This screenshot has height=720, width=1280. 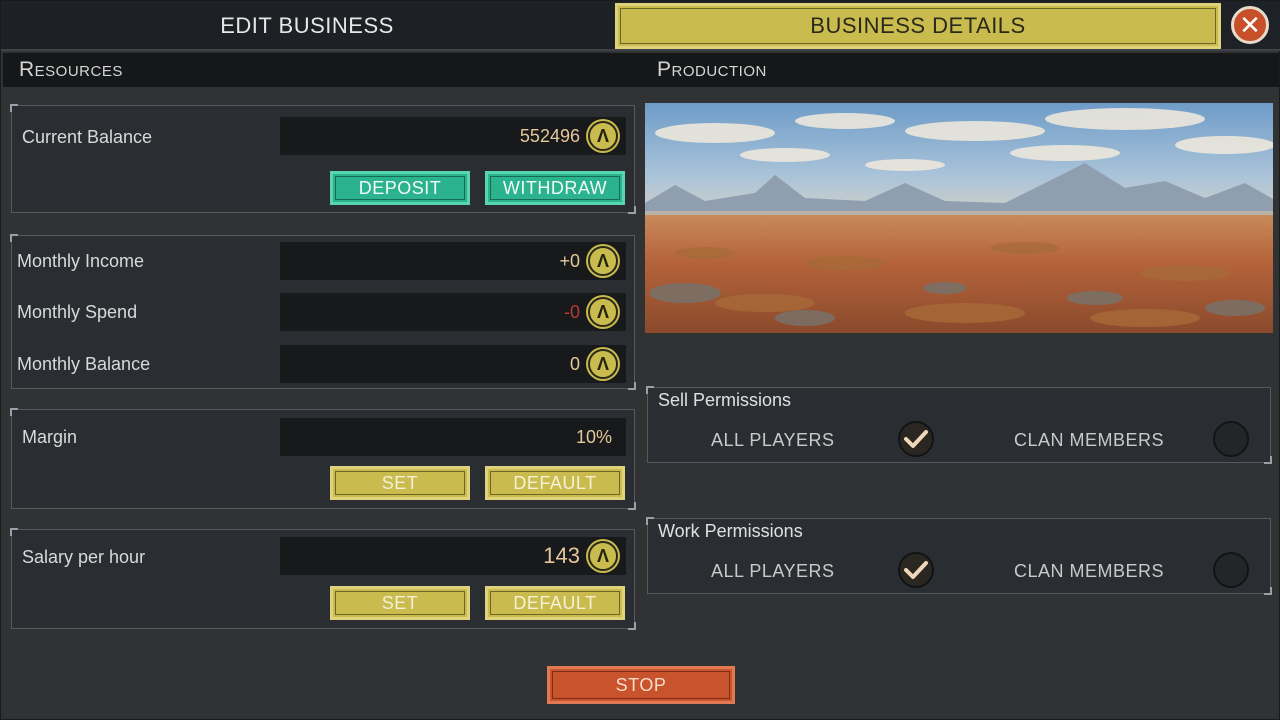 What do you see at coordinates (561, 555) in the screenshot?
I see `salary-value: 143` at bounding box center [561, 555].